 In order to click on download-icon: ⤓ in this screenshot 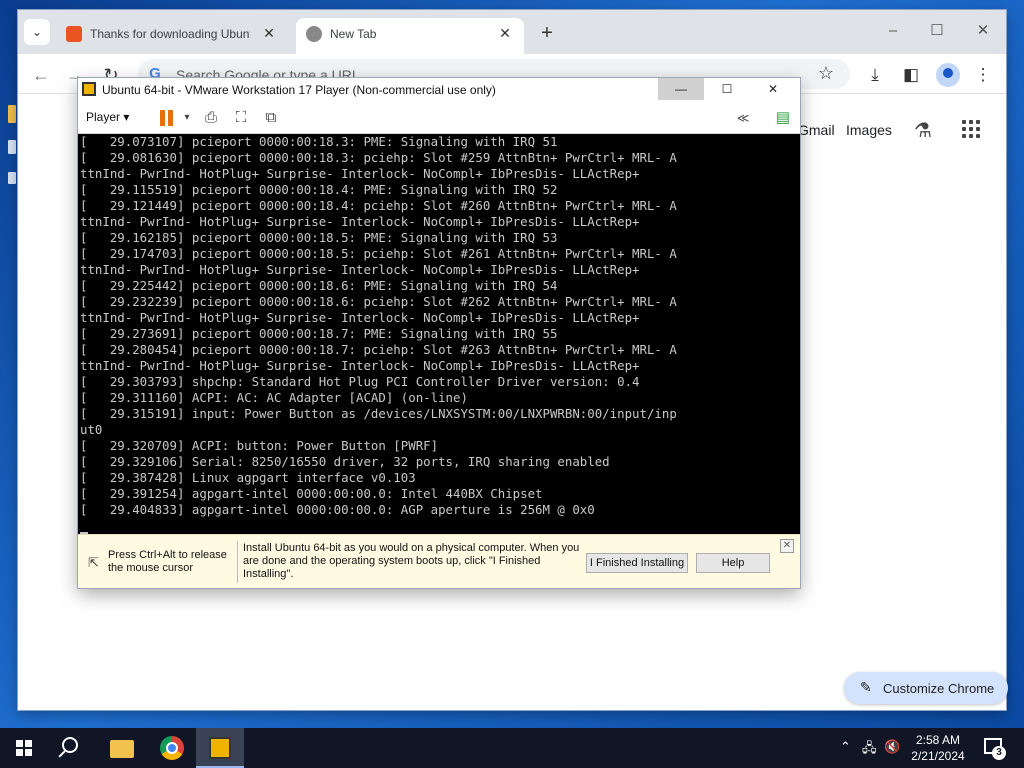, I will do `click(875, 75)`.